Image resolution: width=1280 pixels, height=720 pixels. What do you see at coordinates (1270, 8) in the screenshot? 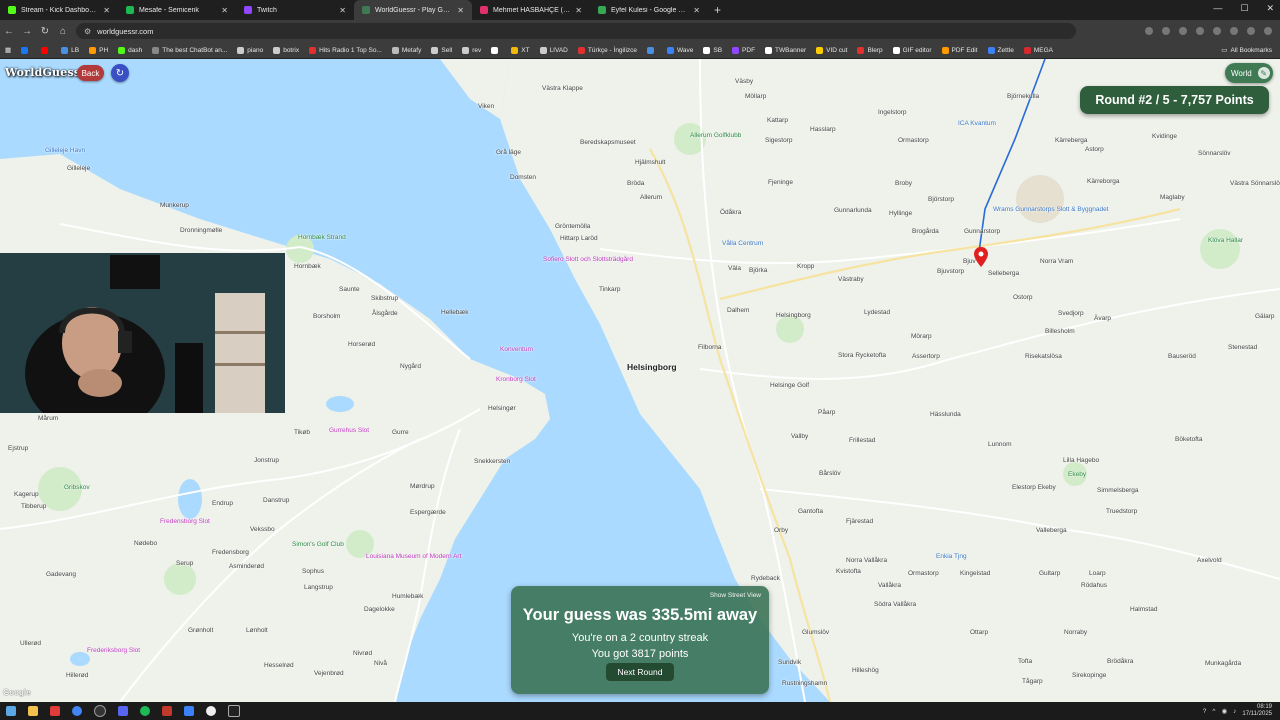
I see `close-window-icon: ✕` at bounding box center [1270, 8].